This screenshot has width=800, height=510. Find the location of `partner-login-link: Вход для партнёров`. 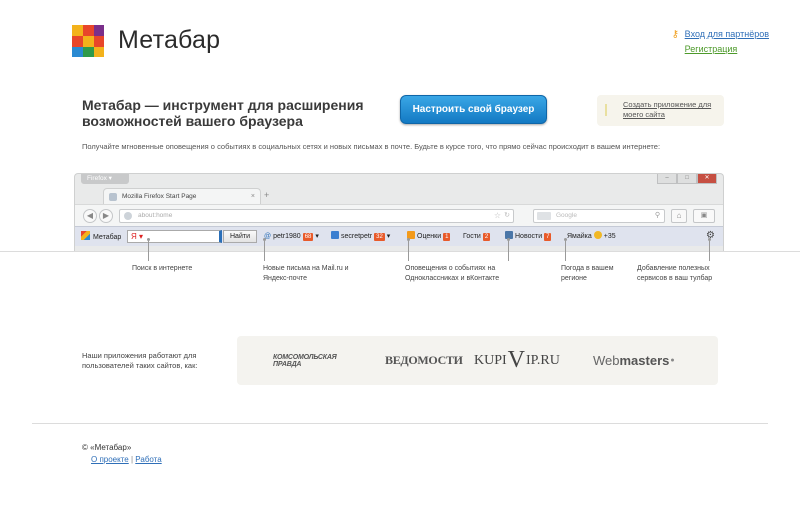

partner-login-link: Вход для партнёров is located at coordinates (727, 34).